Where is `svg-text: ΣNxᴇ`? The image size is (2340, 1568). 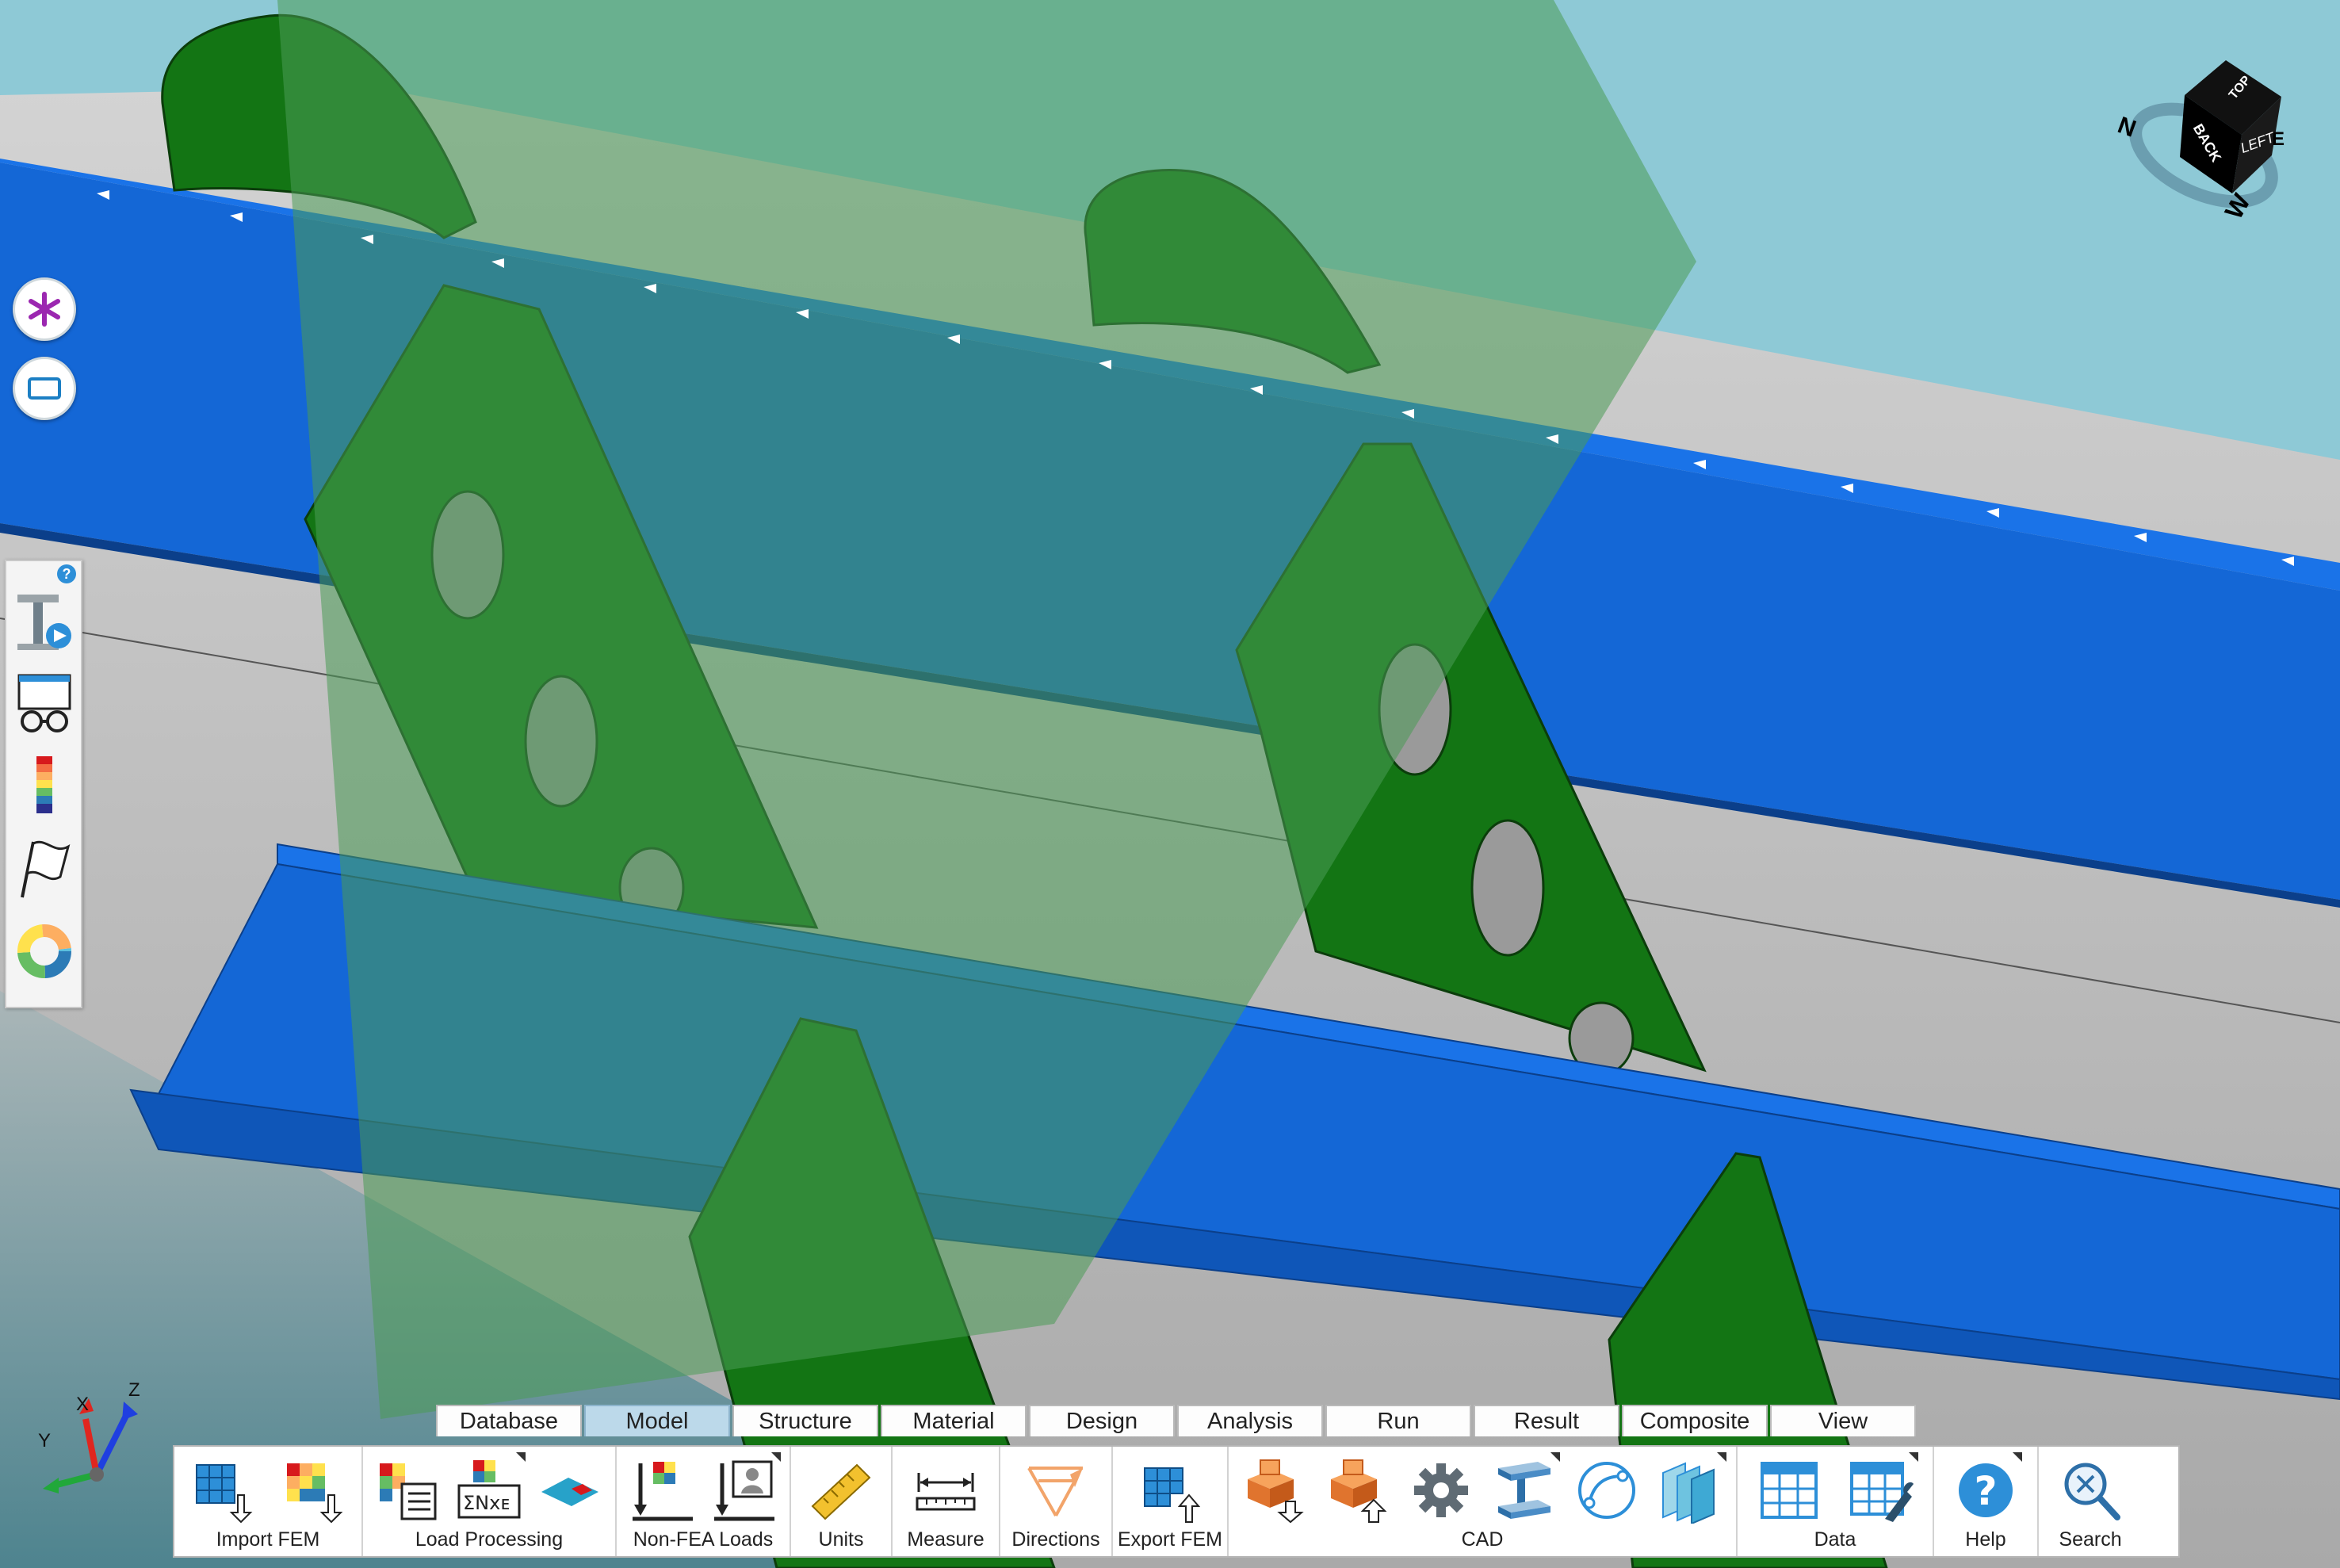
svg-text: ΣNxᴇ is located at coordinates (486, 1503).